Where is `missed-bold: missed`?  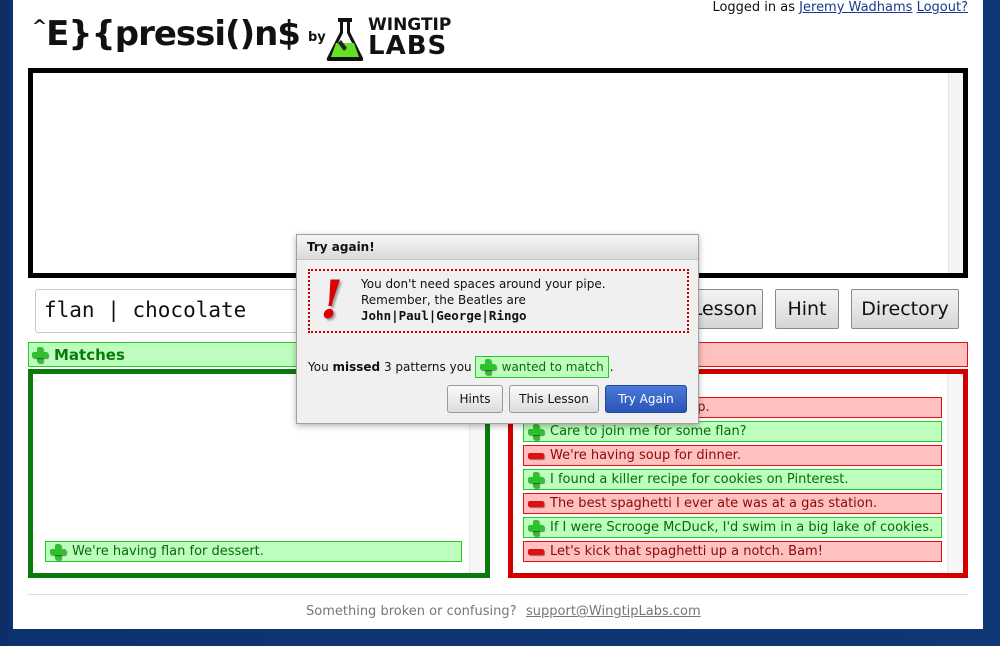 missed-bold: missed is located at coordinates (356, 367).